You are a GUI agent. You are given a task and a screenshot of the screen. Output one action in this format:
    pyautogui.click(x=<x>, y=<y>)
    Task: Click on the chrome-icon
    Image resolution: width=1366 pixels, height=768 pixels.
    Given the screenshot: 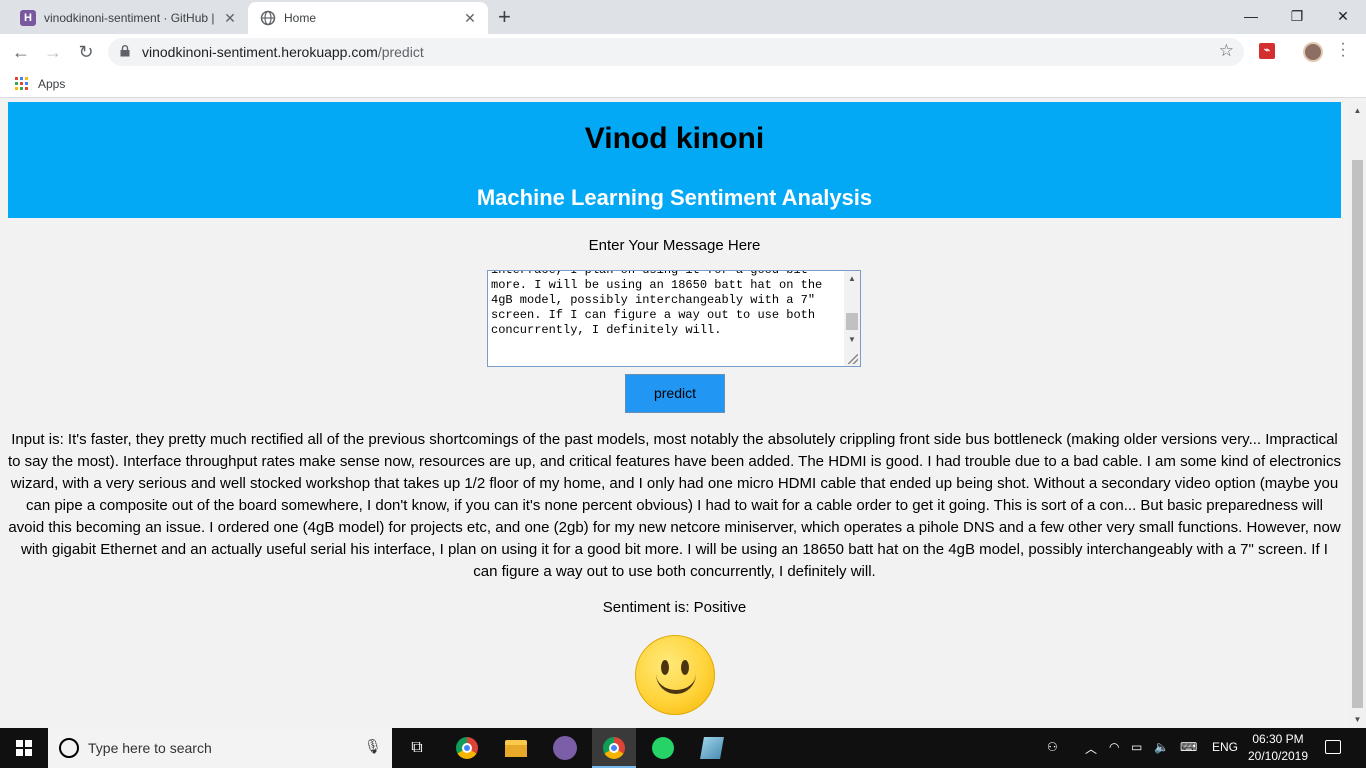 What is the action you would take?
    pyautogui.click(x=467, y=748)
    